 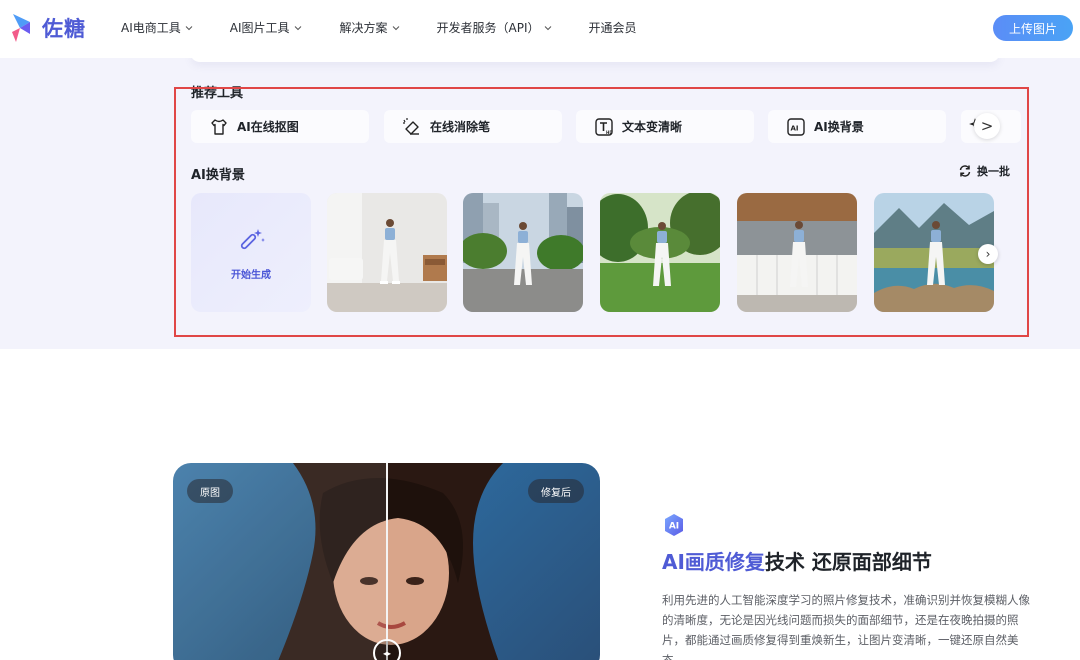 I want to click on text-hd-icon: HD, so click(x=604, y=126).